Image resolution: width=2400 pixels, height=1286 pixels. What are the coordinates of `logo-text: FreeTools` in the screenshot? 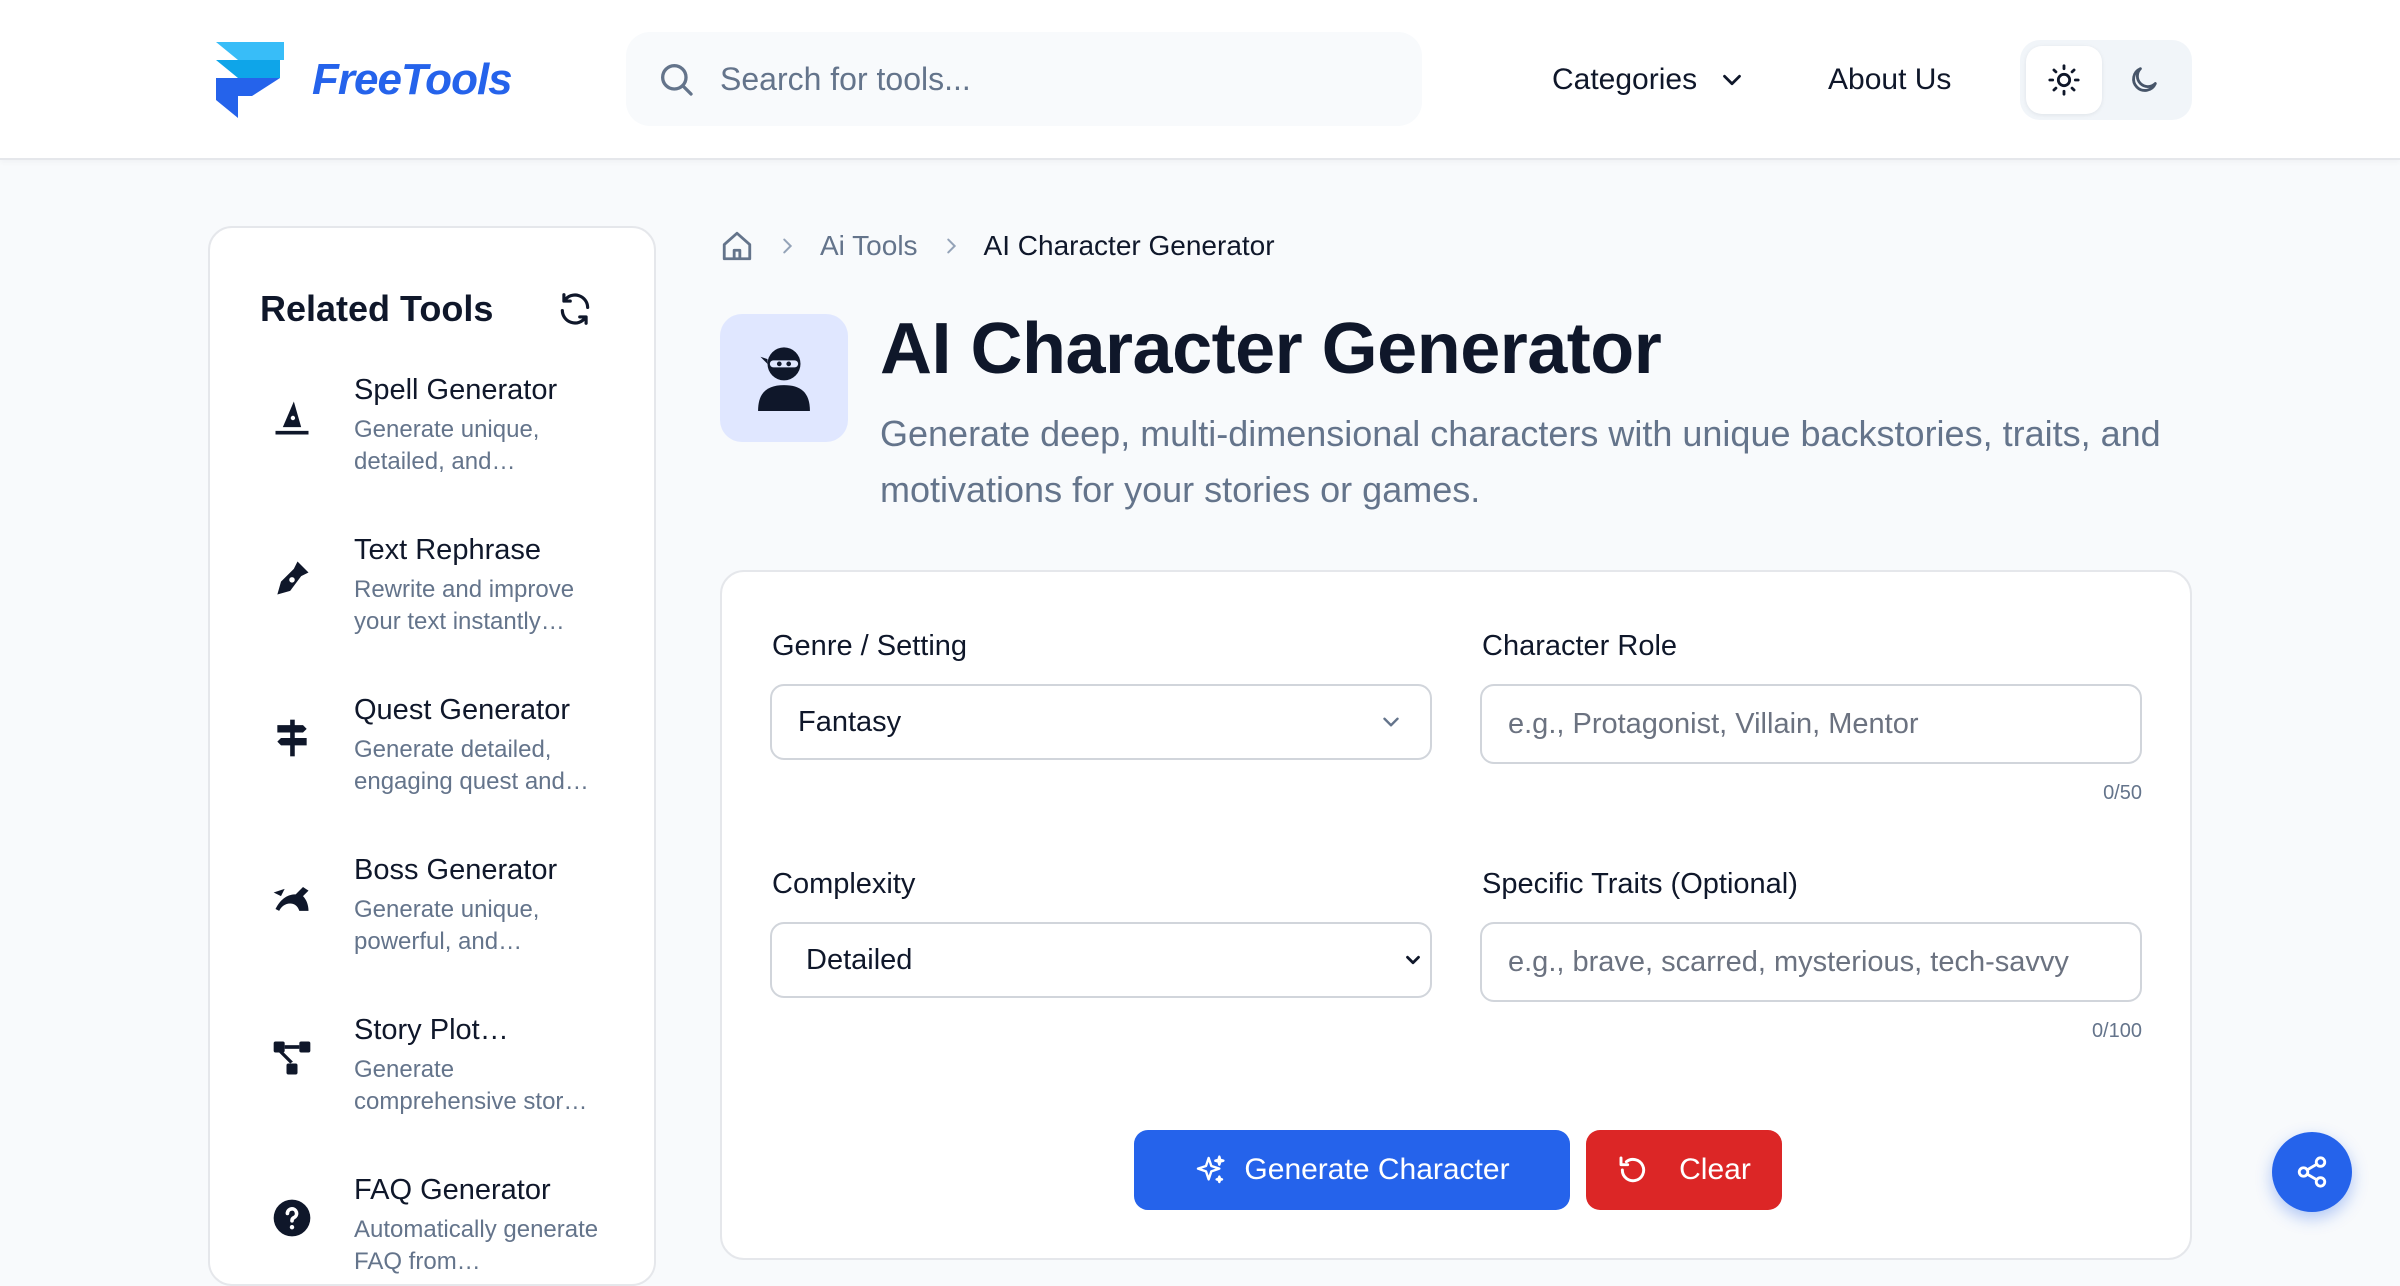 It's located at (412, 79).